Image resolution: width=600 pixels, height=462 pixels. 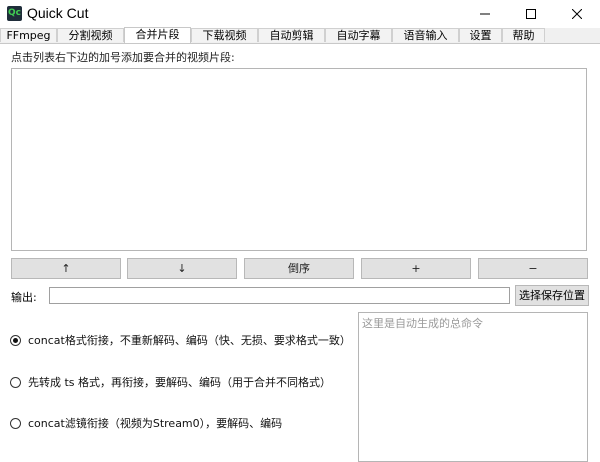 I want to click on app-logo-icon: Qc, so click(x=14, y=13).